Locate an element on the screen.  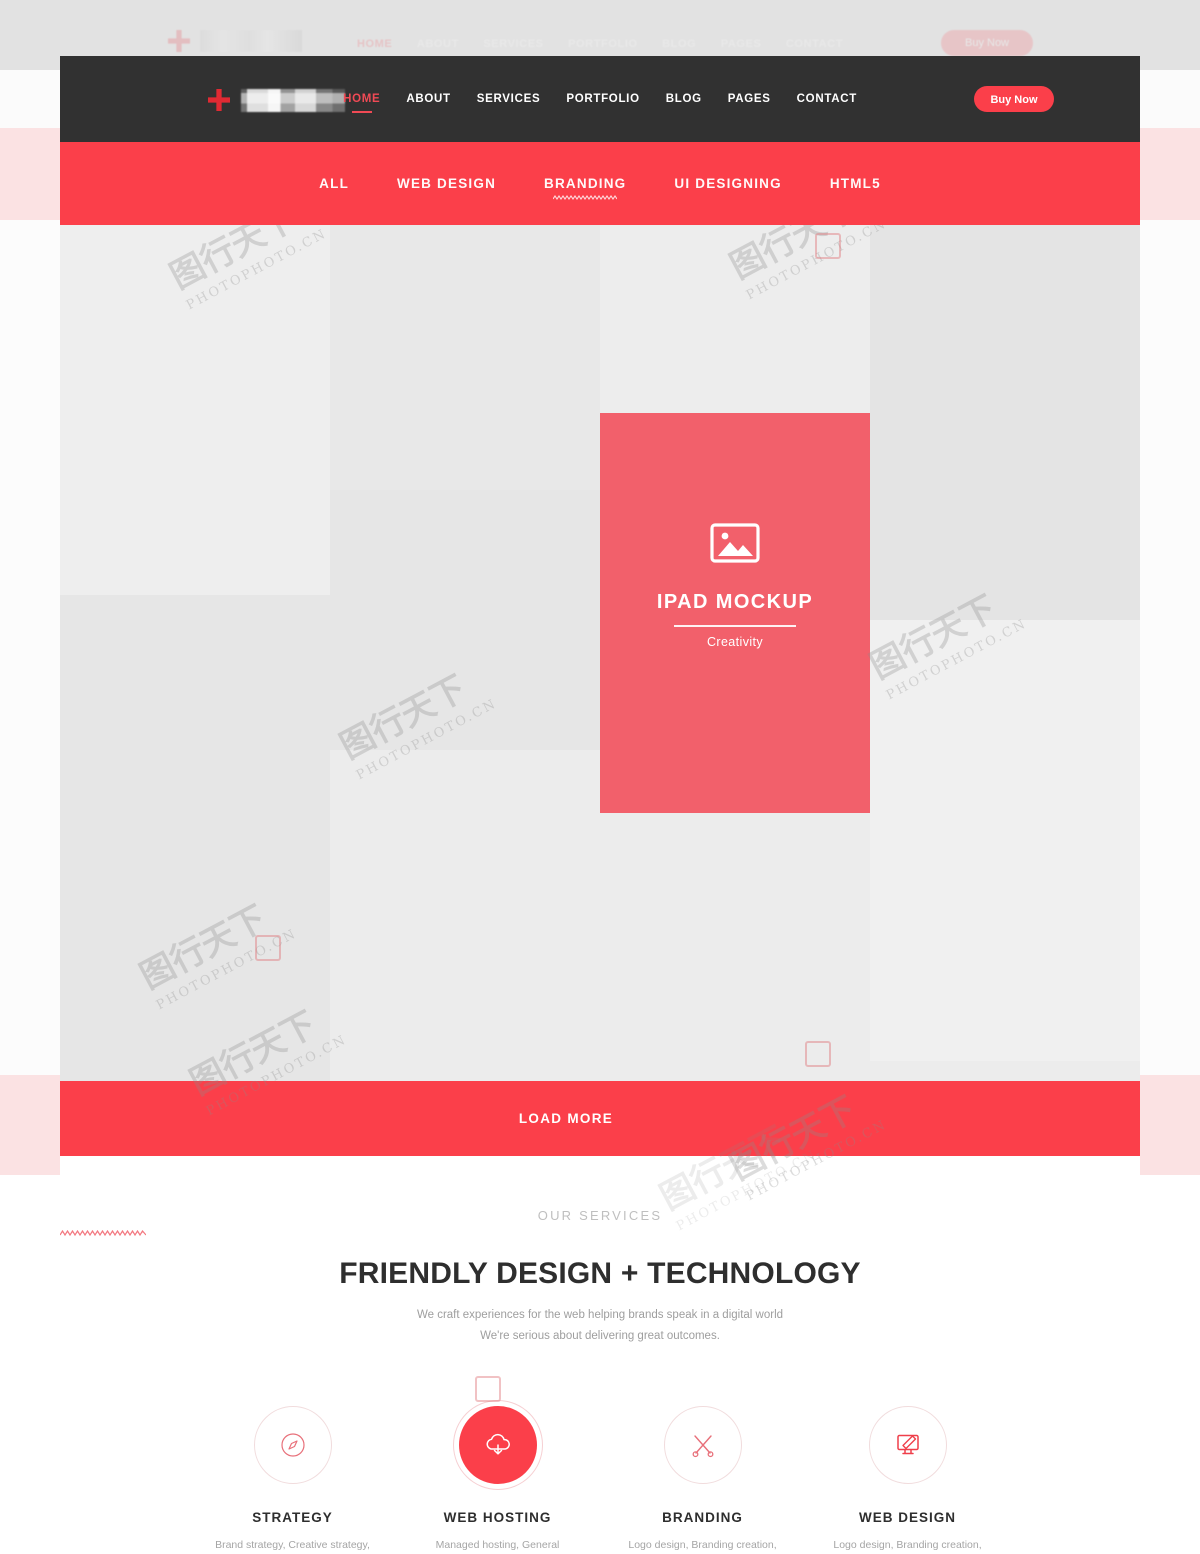
services-eyebrow: OUR SERVICES is located at coordinates (600, 1215).